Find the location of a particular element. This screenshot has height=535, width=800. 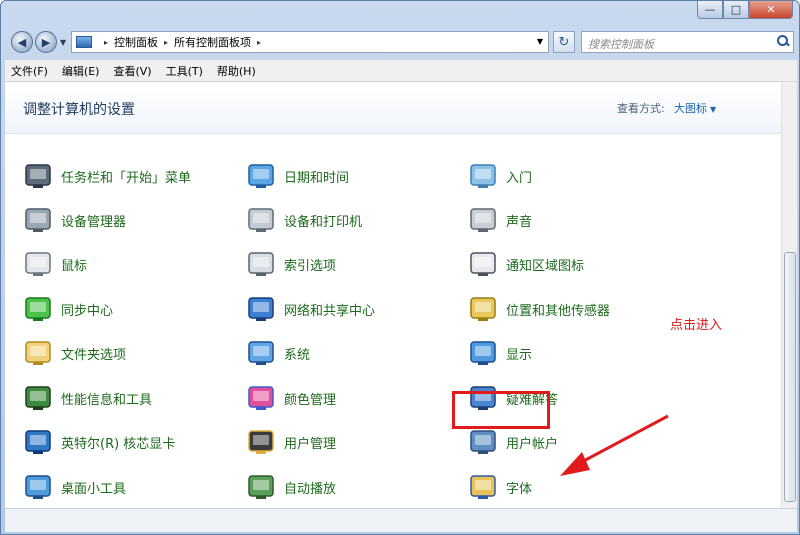

close-button: ✕ is located at coordinates (771, 10).